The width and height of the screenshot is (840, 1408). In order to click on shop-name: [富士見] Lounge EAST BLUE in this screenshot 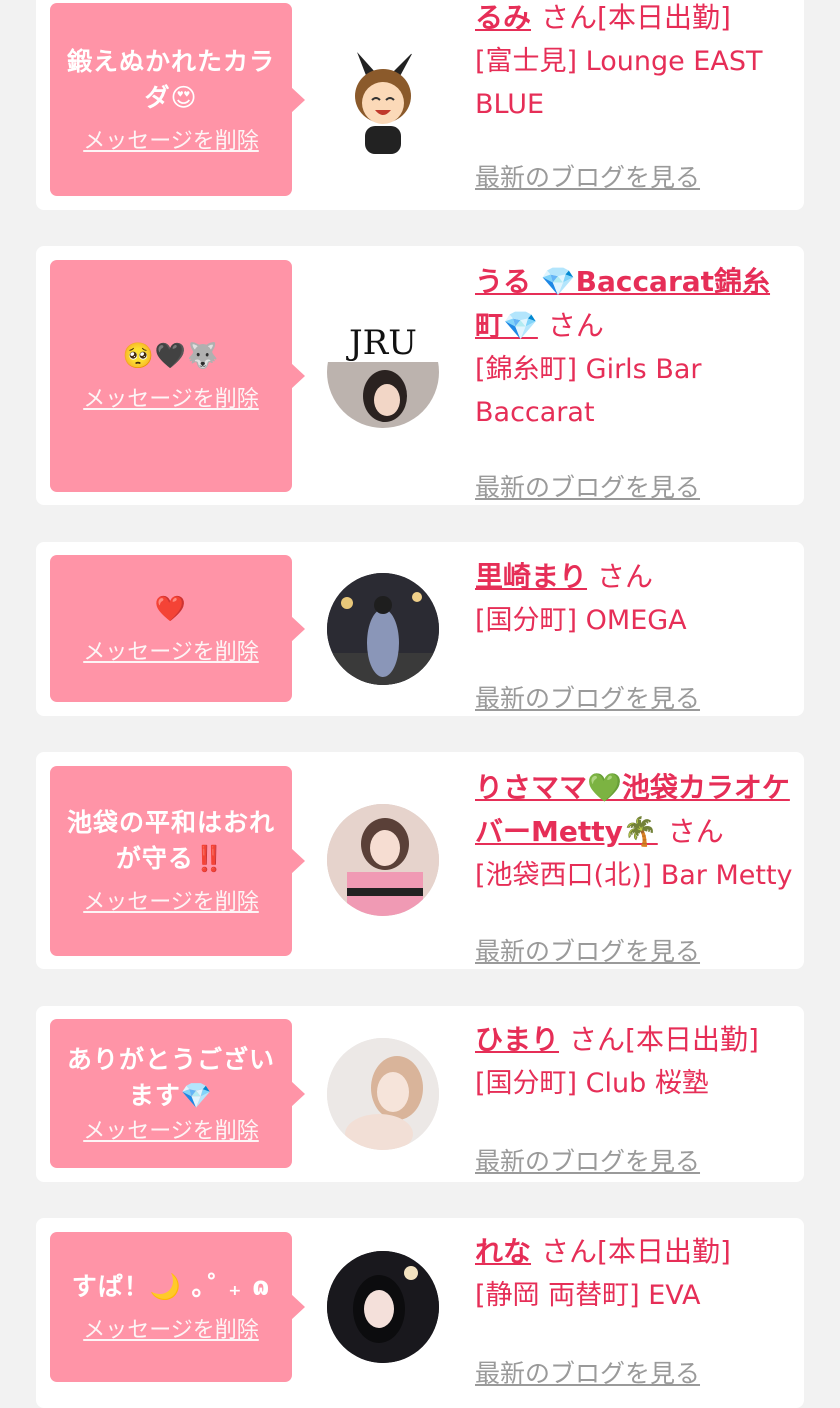, I will do `click(619, 83)`.